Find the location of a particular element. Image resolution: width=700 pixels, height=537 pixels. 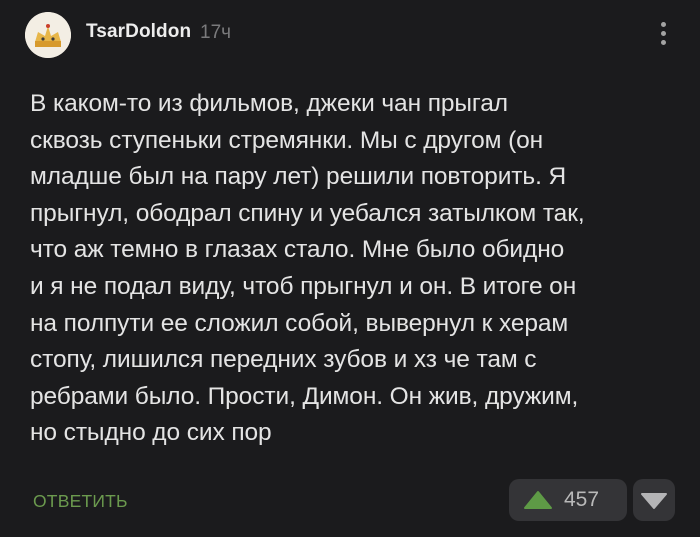

reply-button: ОТВЕТИТЬ is located at coordinates (80, 501).